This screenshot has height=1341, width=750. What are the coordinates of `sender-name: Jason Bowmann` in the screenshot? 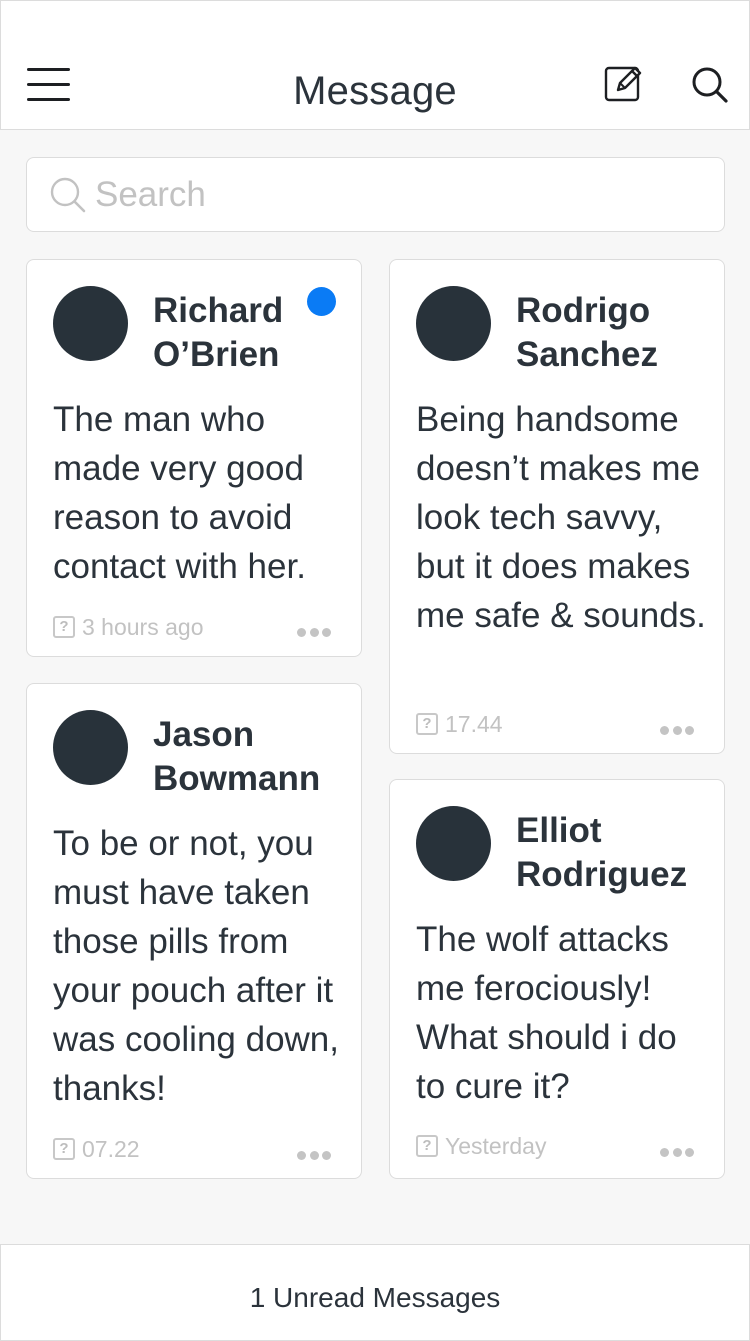 It's located at (237, 756).